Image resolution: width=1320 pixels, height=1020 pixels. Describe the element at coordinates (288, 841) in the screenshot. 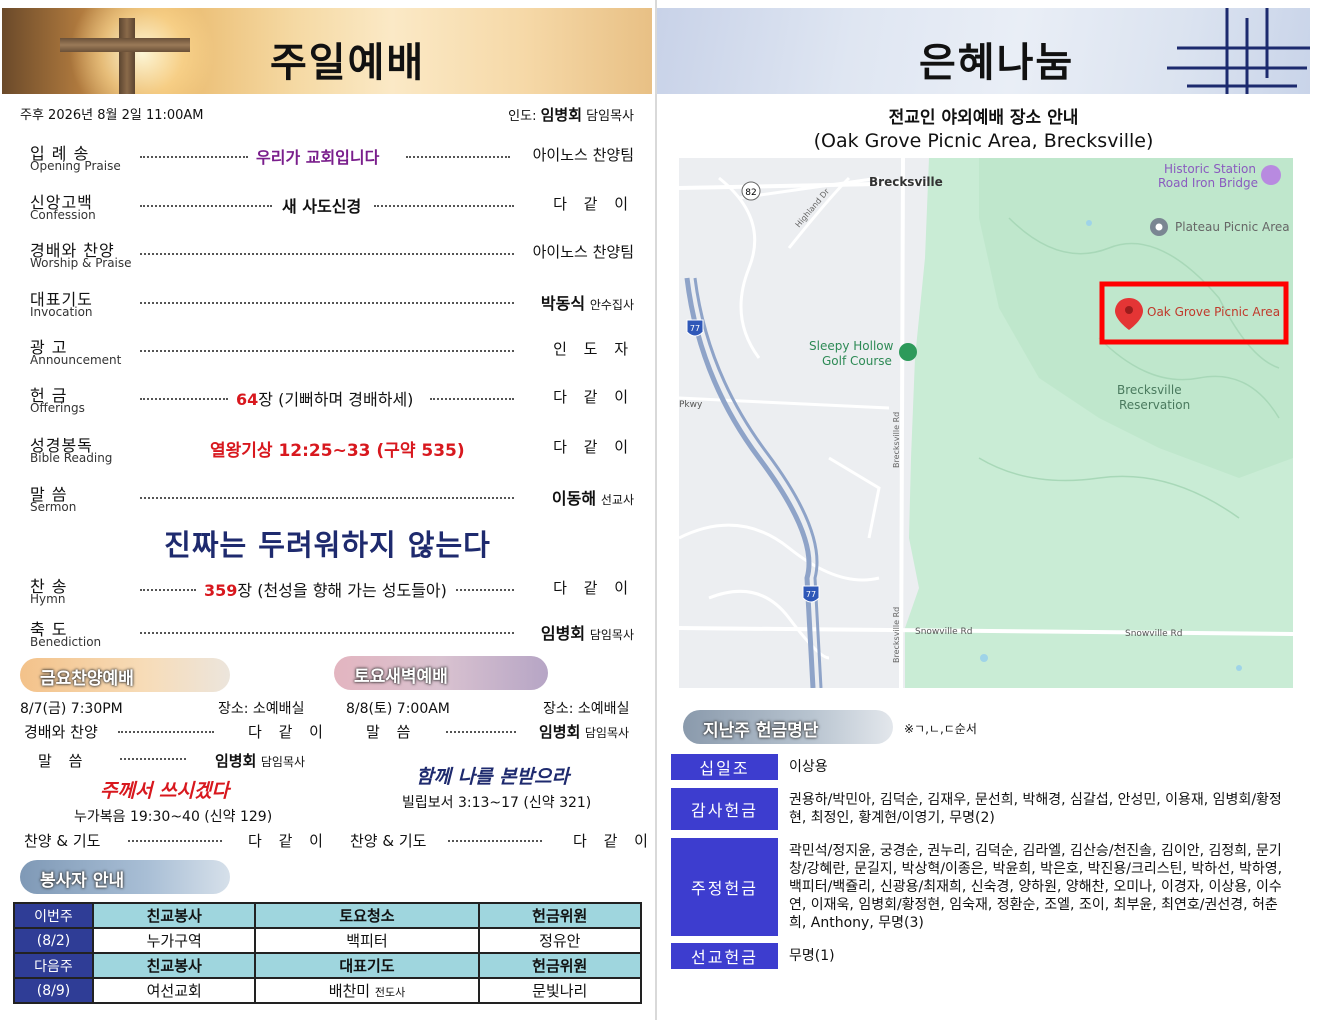

I see `friday-prayer-performer: 다 같 이` at that location.